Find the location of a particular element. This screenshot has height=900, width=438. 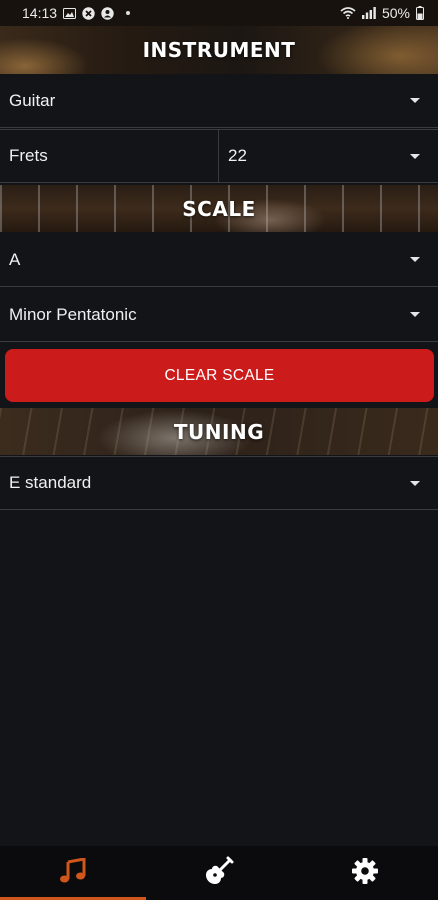

gear-icon is located at coordinates (365, 873).